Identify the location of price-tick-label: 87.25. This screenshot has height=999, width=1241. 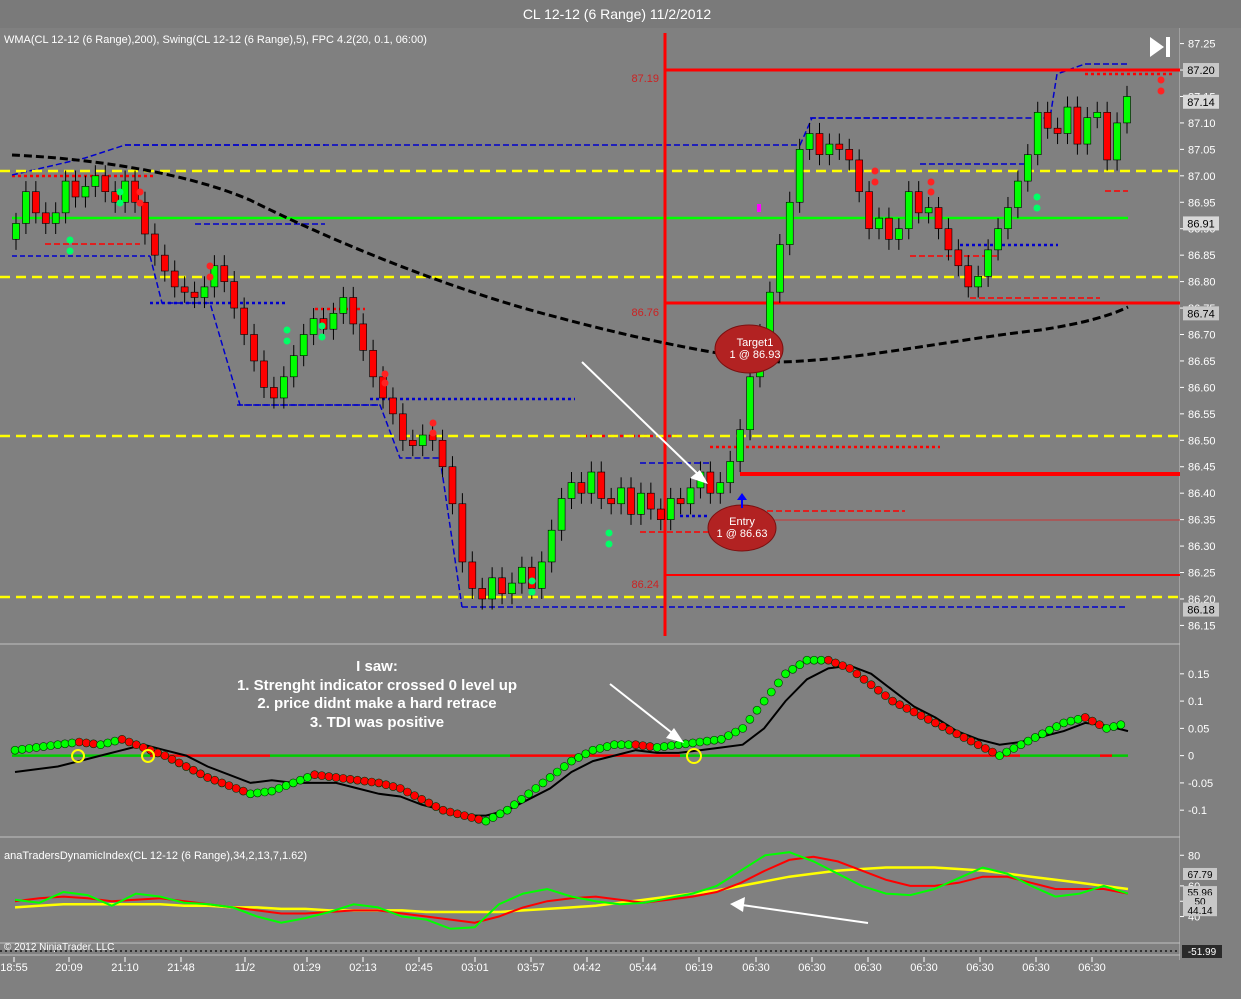
(1202, 45).